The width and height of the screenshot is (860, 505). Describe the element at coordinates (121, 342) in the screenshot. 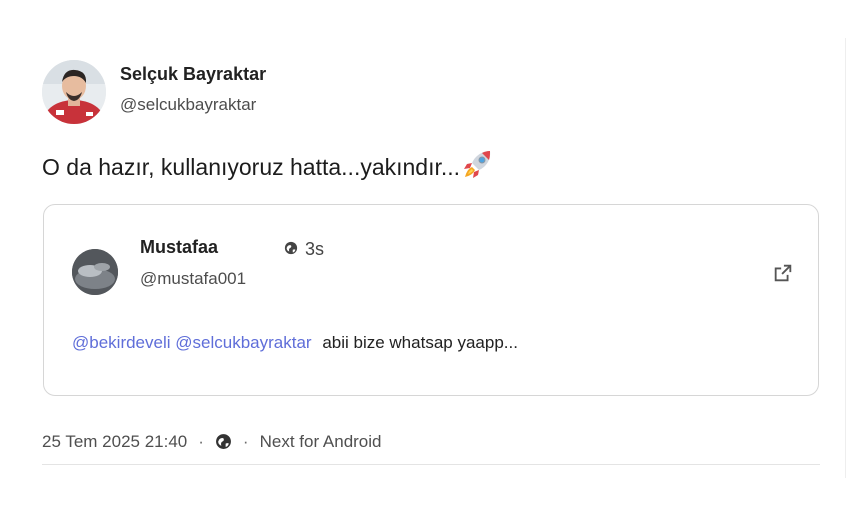

I see `mention-link: @bekirdeveli` at that location.